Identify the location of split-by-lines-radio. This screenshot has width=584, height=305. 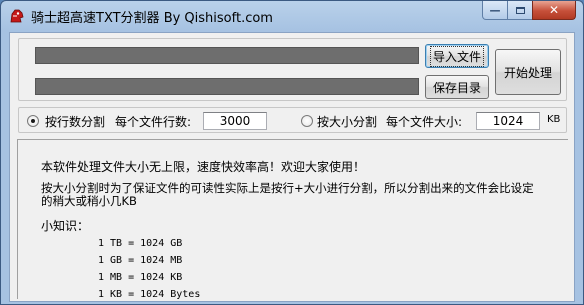
(33, 121).